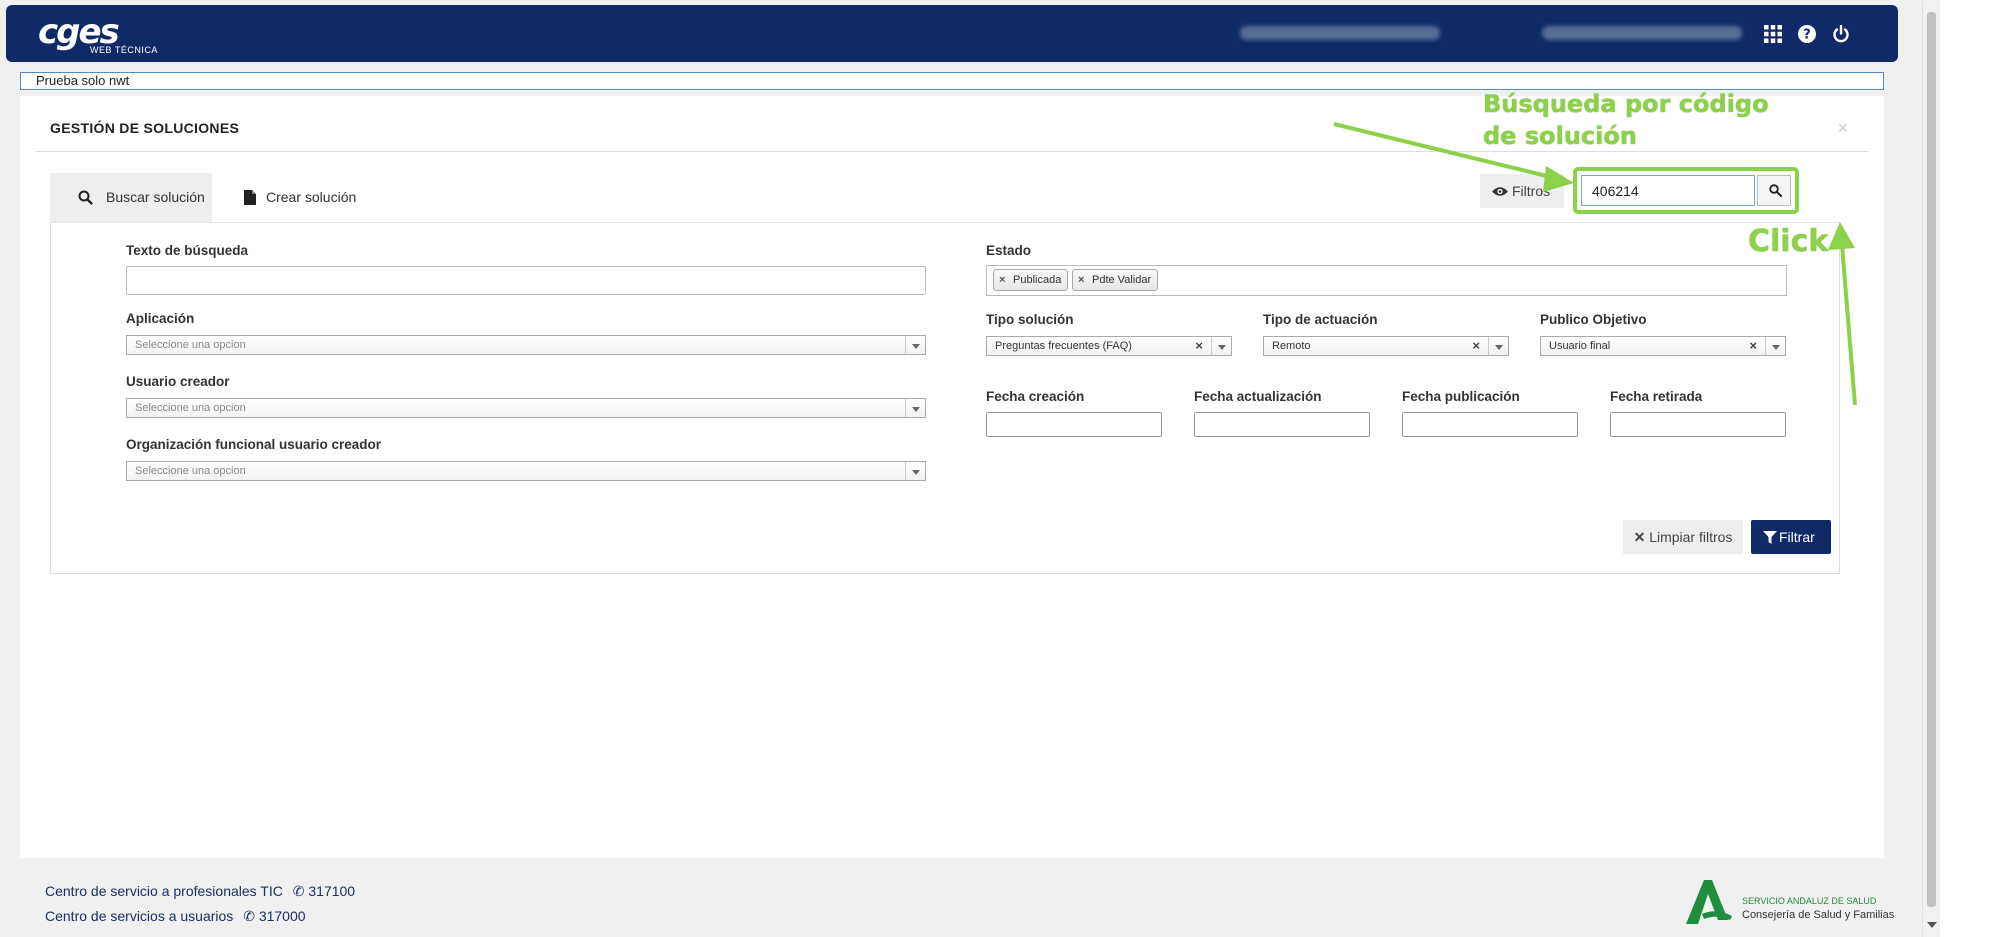 The width and height of the screenshot is (2016, 937). What do you see at coordinates (1626, 120) in the screenshot?
I see `annotation-code-search: Búsqueda por código de solución` at bounding box center [1626, 120].